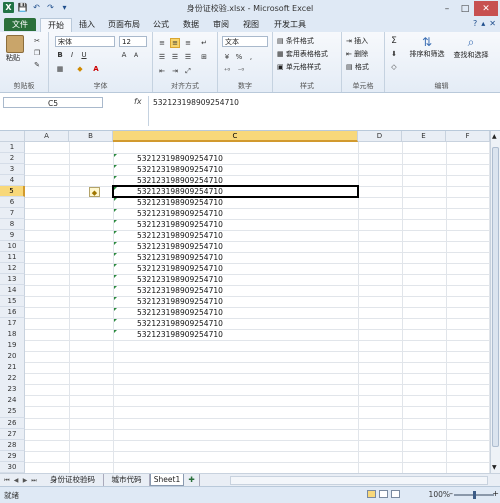 Image resolution: width=500 pixels, height=503 pixels. What do you see at coordinates (299, 67) in the screenshot?
I see `cell-styles-button: ▣ 单元格样式` at bounding box center [299, 67].